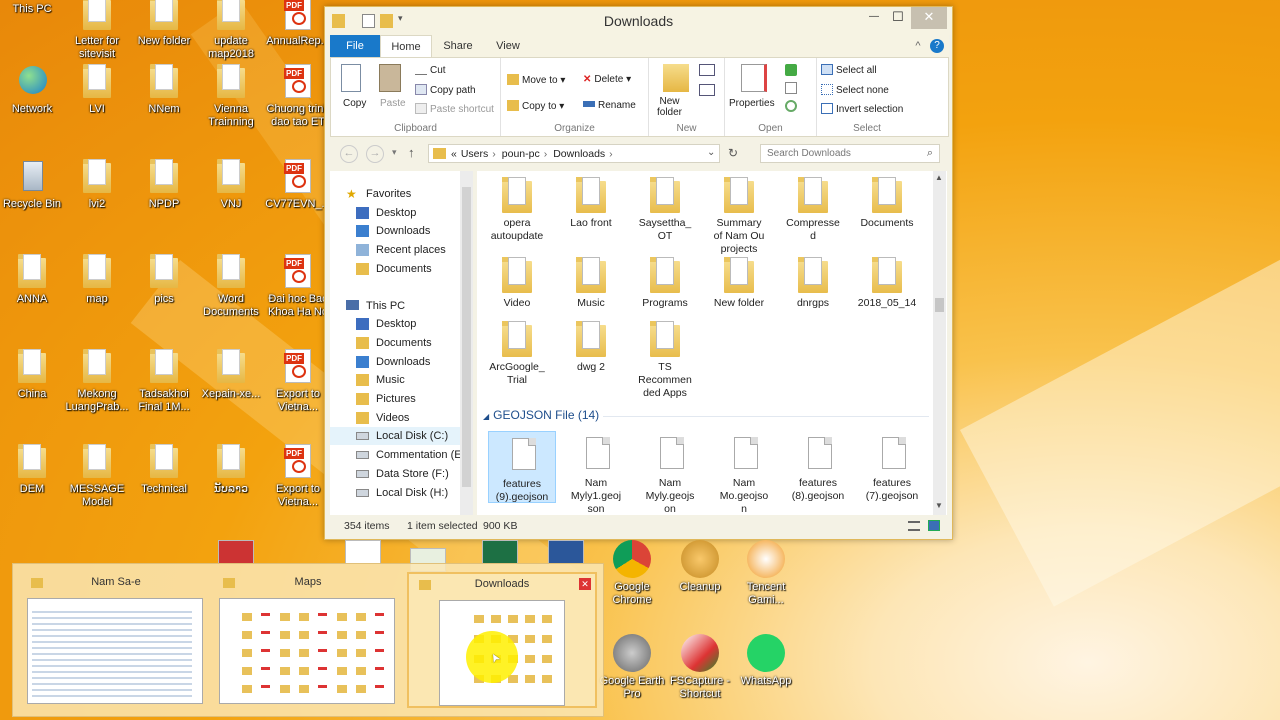  Describe the element at coordinates (231, 285) in the screenshot. I see `desktop-icon: Word Documents` at that location.